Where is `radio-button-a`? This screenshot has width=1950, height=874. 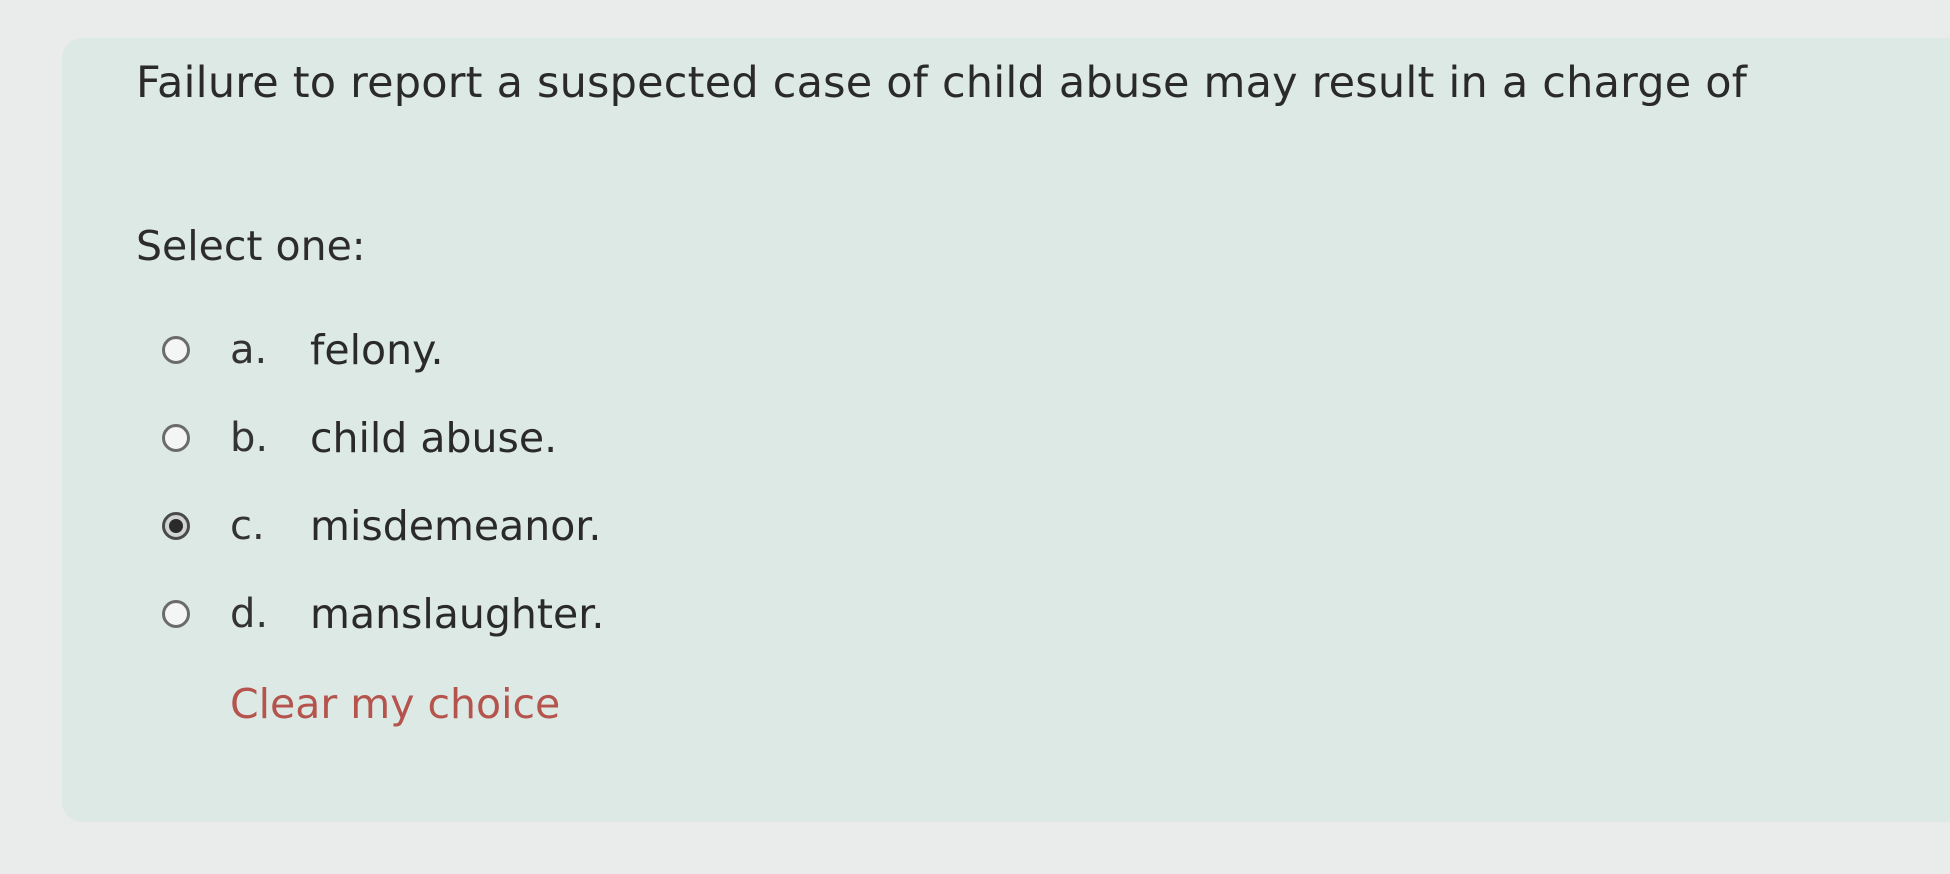 radio-button-a is located at coordinates (176, 350).